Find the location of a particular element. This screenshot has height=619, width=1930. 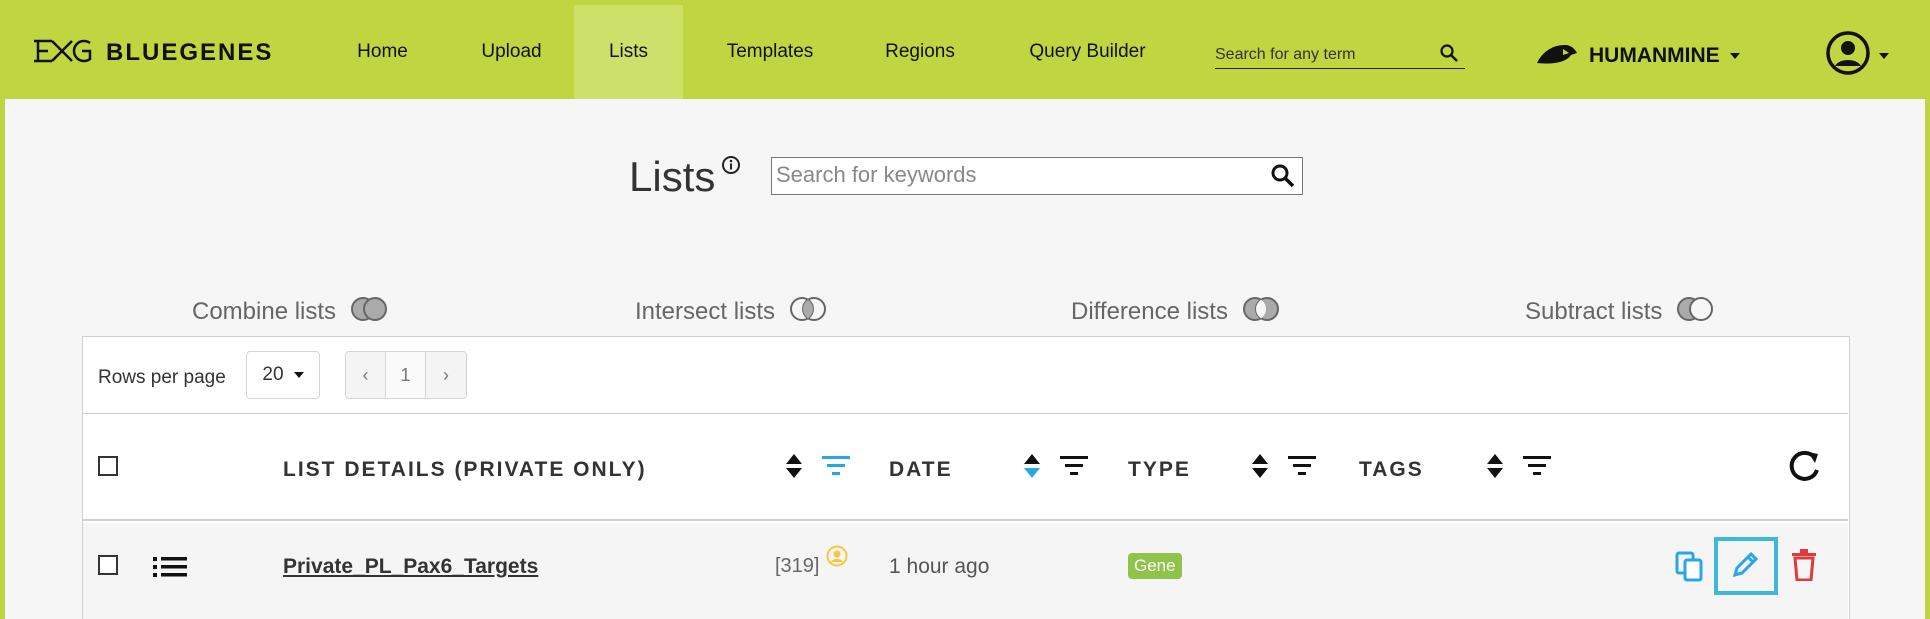

select-all-checkbox is located at coordinates (108, 466).